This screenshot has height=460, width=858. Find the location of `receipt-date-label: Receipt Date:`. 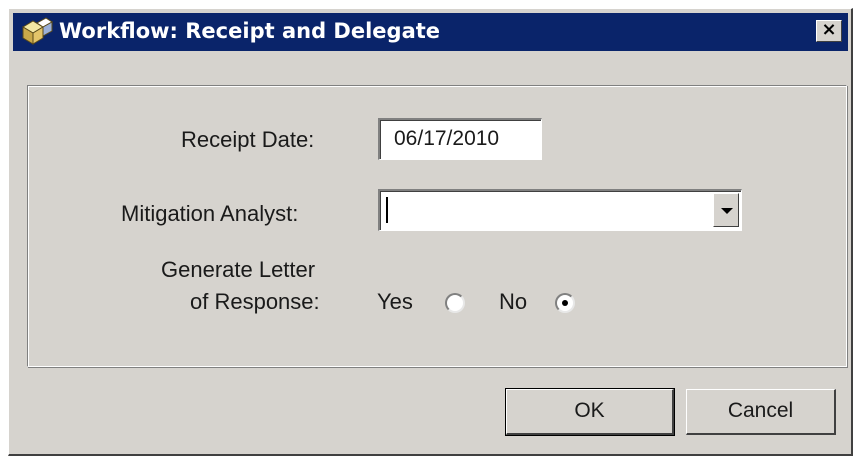

receipt-date-label: Receipt Date: is located at coordinates (248, 139).